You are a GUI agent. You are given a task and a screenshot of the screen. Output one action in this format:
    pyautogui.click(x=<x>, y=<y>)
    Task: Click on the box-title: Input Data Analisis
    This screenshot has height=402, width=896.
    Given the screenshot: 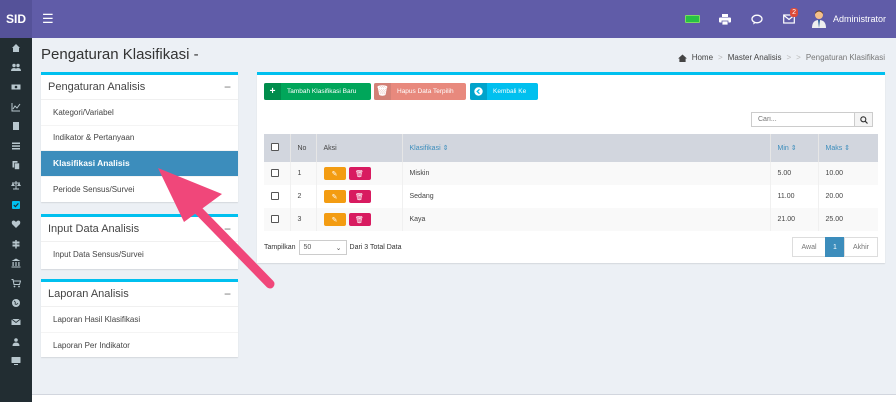 What is the action you would take?
    pyautogui.click(x=94, y=229)
    